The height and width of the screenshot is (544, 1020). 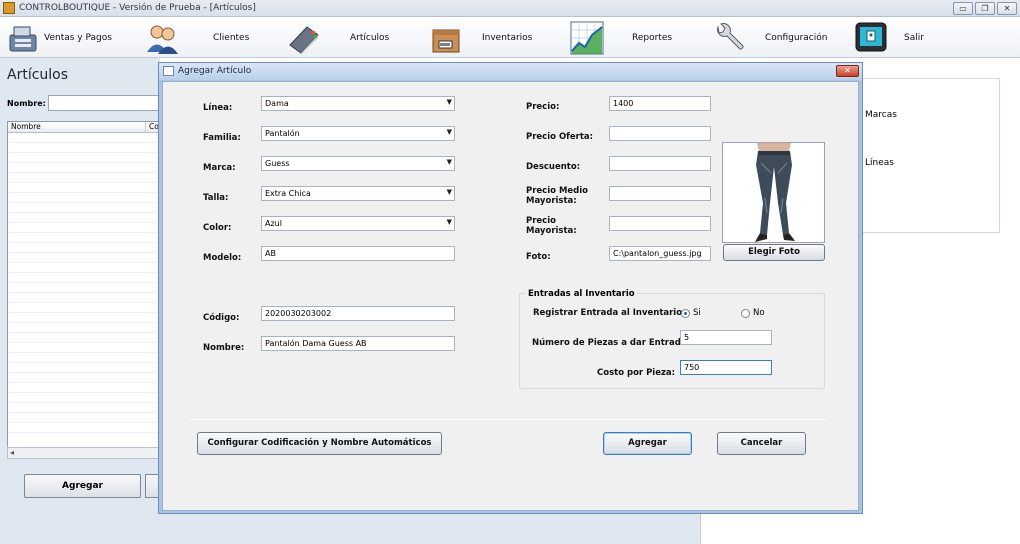 I want to click on toolbar-ventas-button: Ventas y Pagos, so click(x=61, y=37).